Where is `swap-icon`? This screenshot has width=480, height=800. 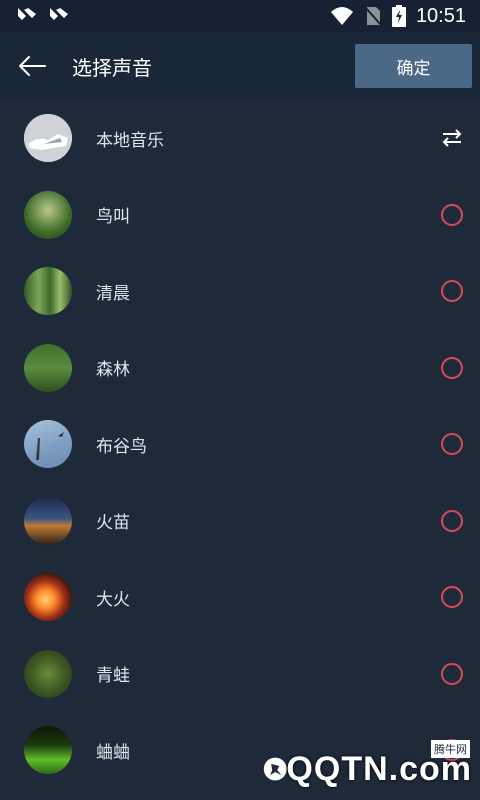
swap-icon is located at coordinates (452, 138).